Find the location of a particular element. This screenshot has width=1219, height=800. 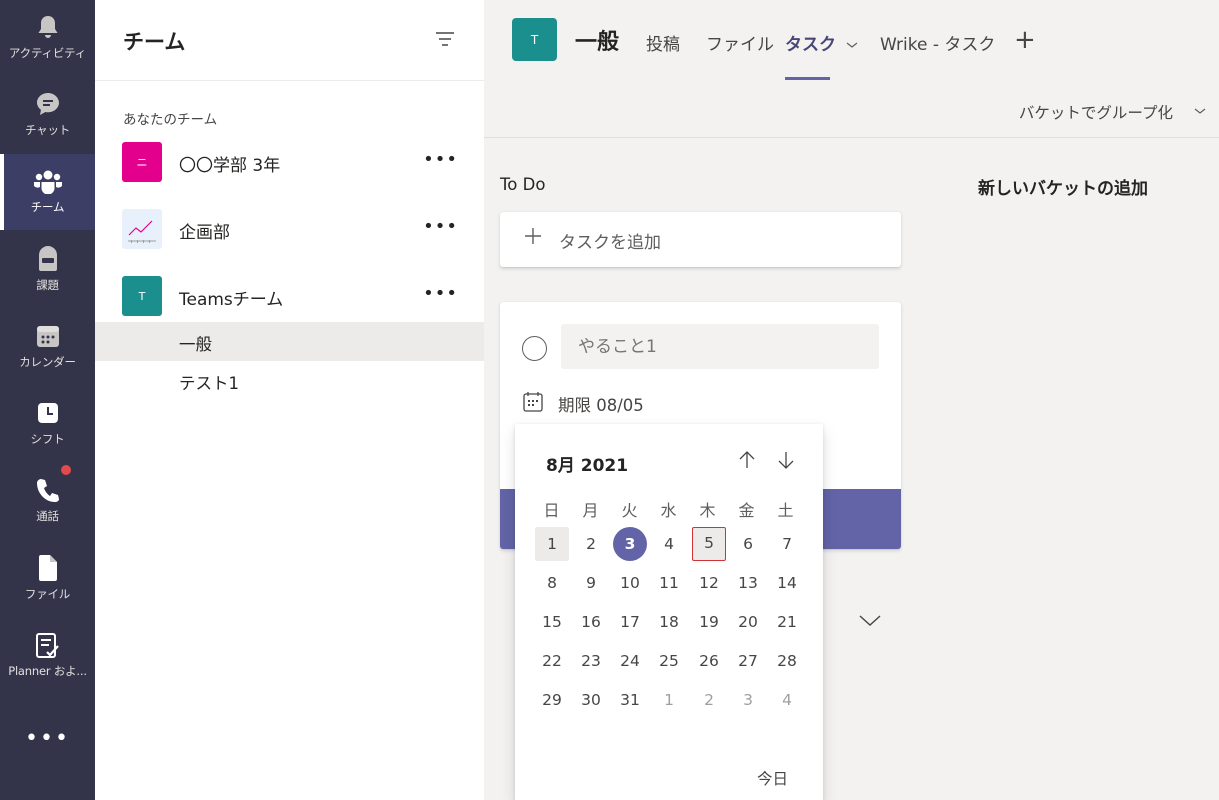

rail-item-activity: アクティビティ is located at coordinates (47, 38).